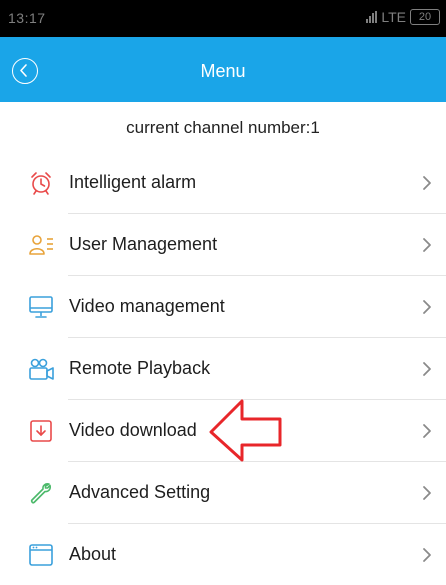 This screenshot has height=585, width=446. What do you see at coordinates (41, 369) in the screenshot?
I see `video-camera-icon` at bounding box center [41, 369].